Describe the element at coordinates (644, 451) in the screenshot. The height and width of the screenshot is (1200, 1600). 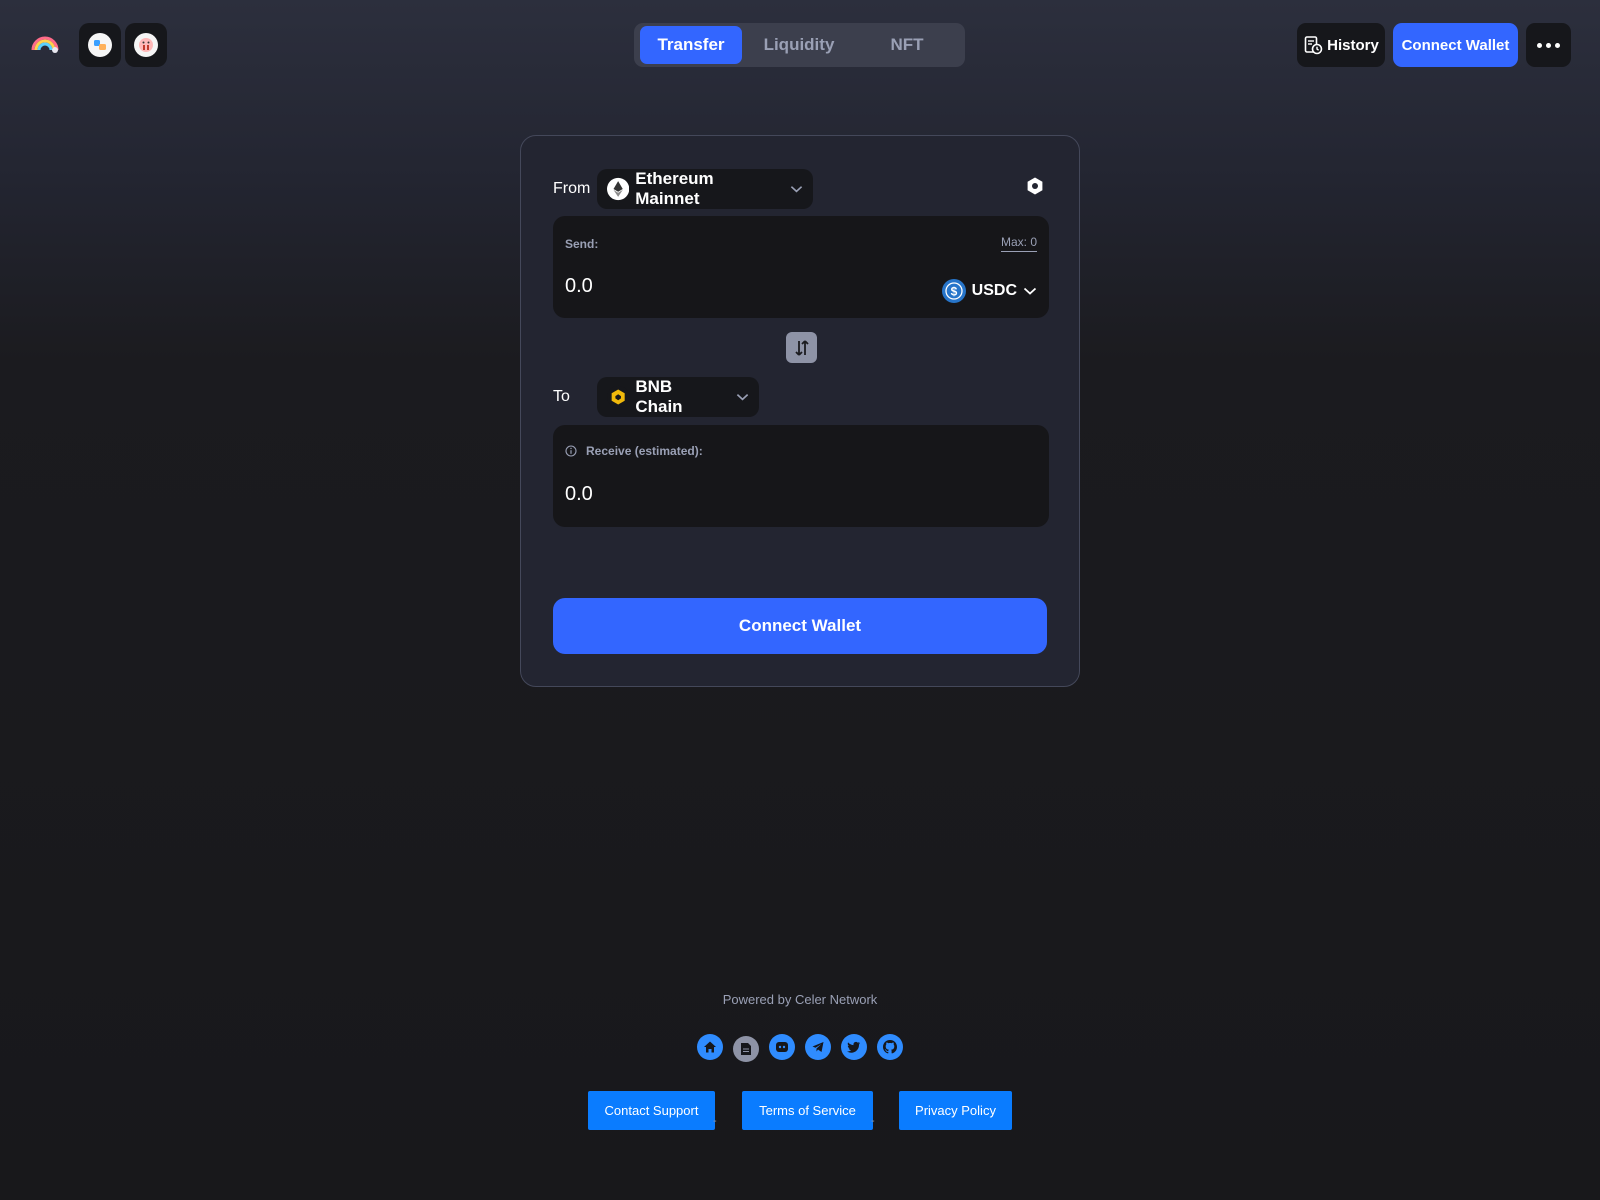
I see `receive-label: Receive (estimated):` at that location.